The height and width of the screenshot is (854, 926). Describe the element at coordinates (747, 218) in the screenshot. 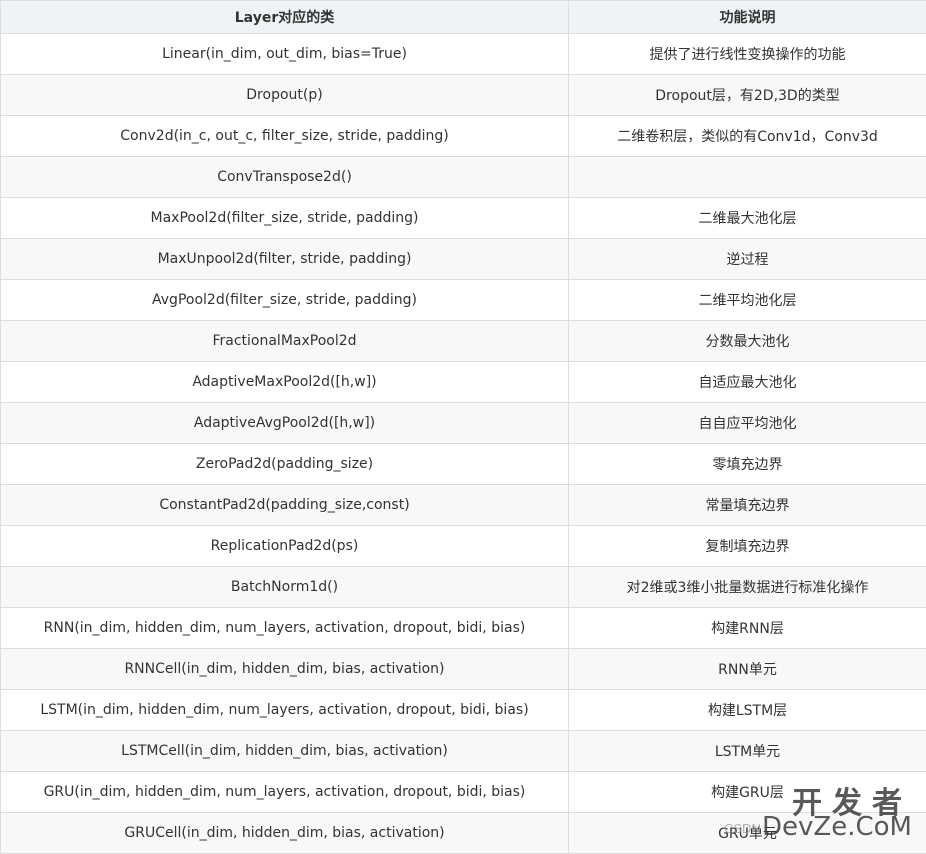

I see `description-cell: 二维最大池化层` at that location.